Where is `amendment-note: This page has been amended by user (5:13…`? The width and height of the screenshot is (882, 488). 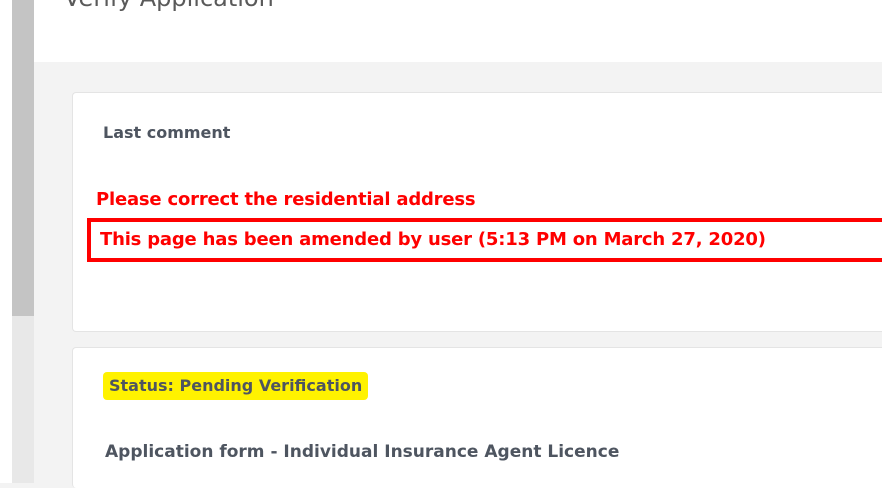 amendment-note: This page has been amended by user (5:13… is located at coordinates (433, 239).